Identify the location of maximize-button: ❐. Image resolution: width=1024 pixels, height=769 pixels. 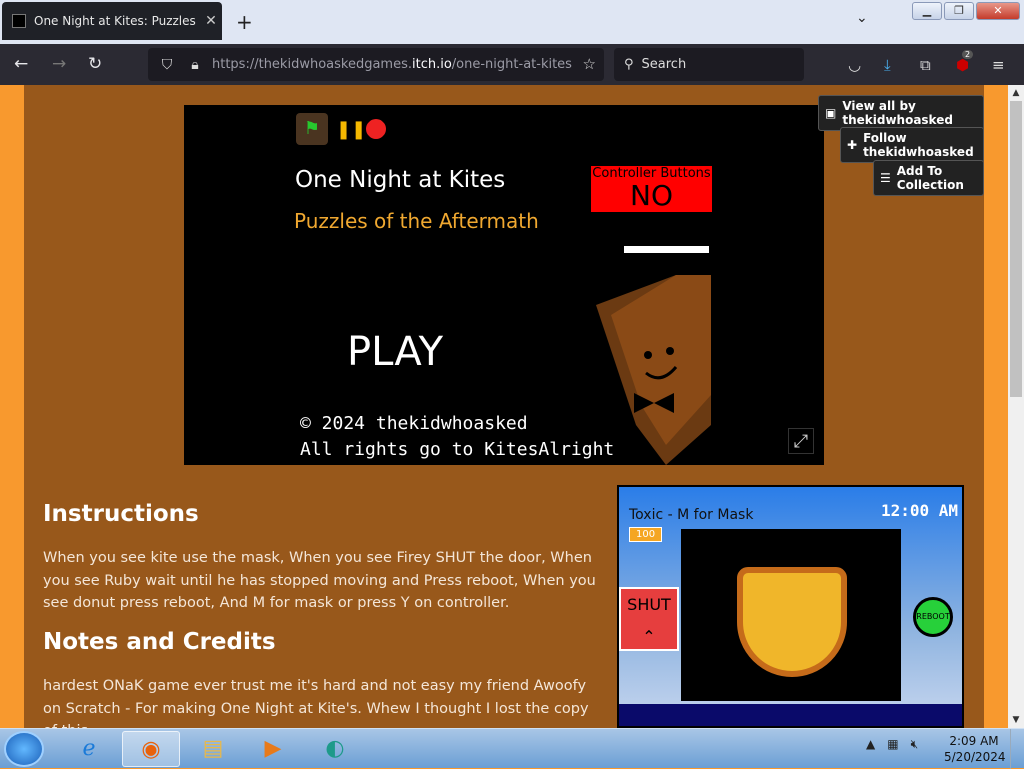
(959, 11).